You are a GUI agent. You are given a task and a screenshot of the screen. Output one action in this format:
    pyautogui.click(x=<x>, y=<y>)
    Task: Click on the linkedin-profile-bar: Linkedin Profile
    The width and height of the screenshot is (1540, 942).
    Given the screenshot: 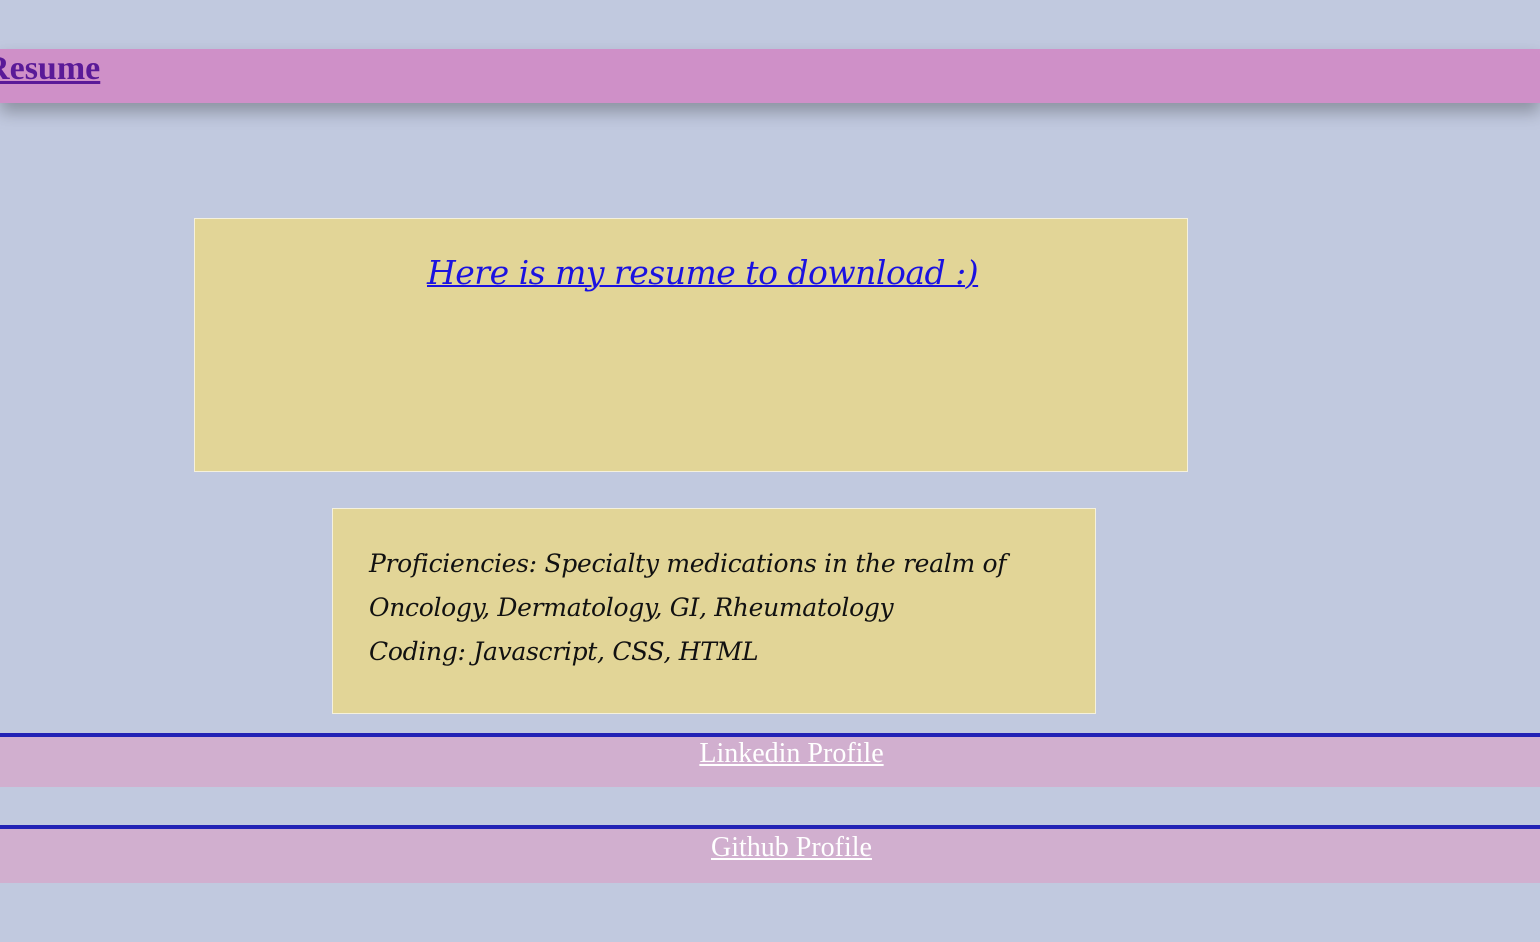 What is the action you would take?
    pyautogui.click(x=770, y=760)
    